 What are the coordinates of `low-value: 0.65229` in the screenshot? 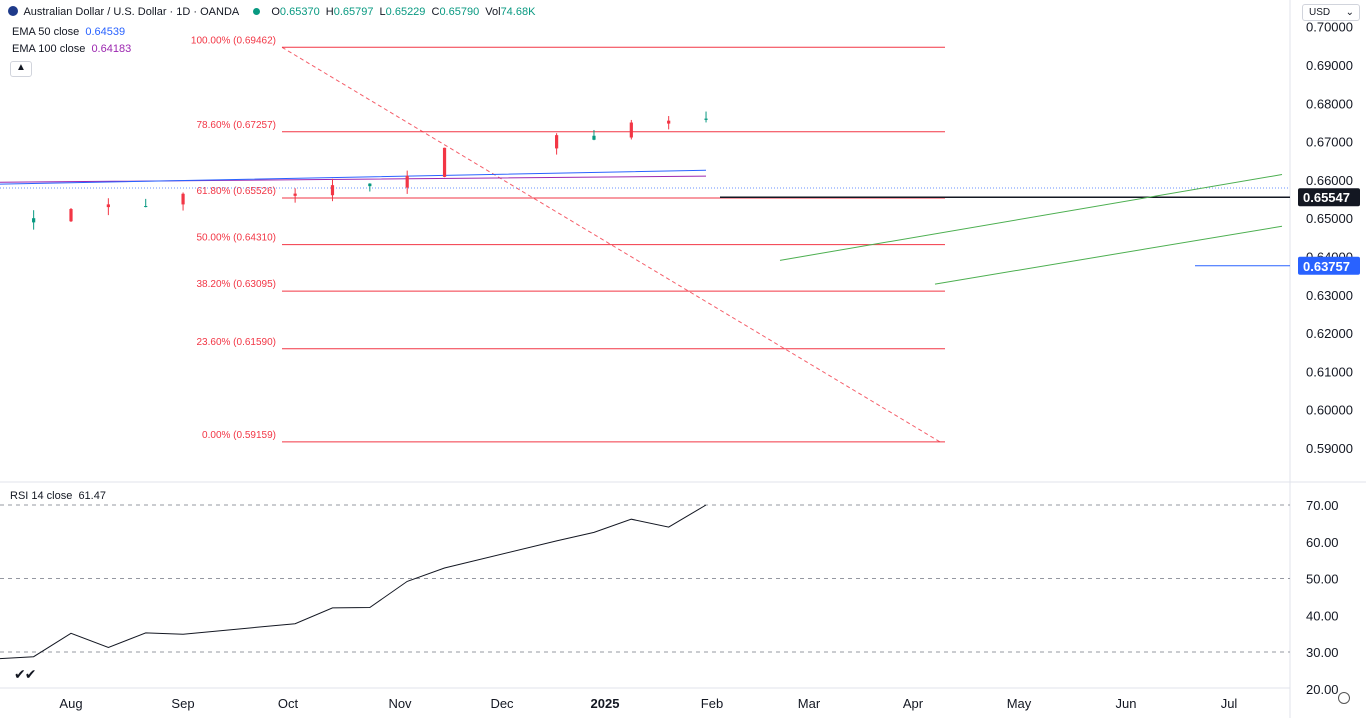 It's located at (405, 12).